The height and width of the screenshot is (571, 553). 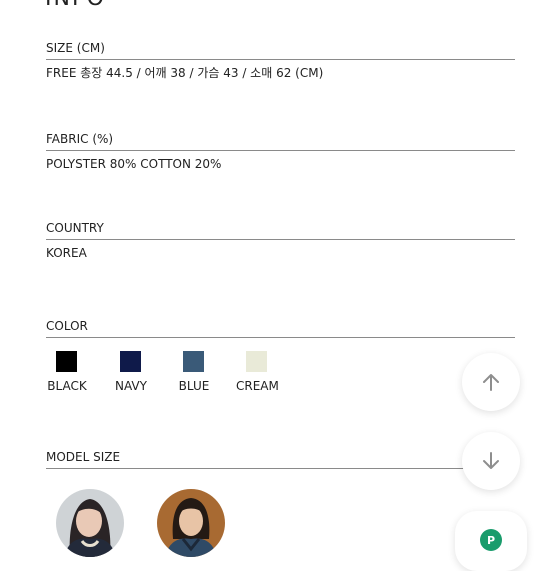 What do you see at coordinates (280, 459) in the screenshot?
I see `model-size-section: MODEL SIZE` at bounding box center [280, 459].